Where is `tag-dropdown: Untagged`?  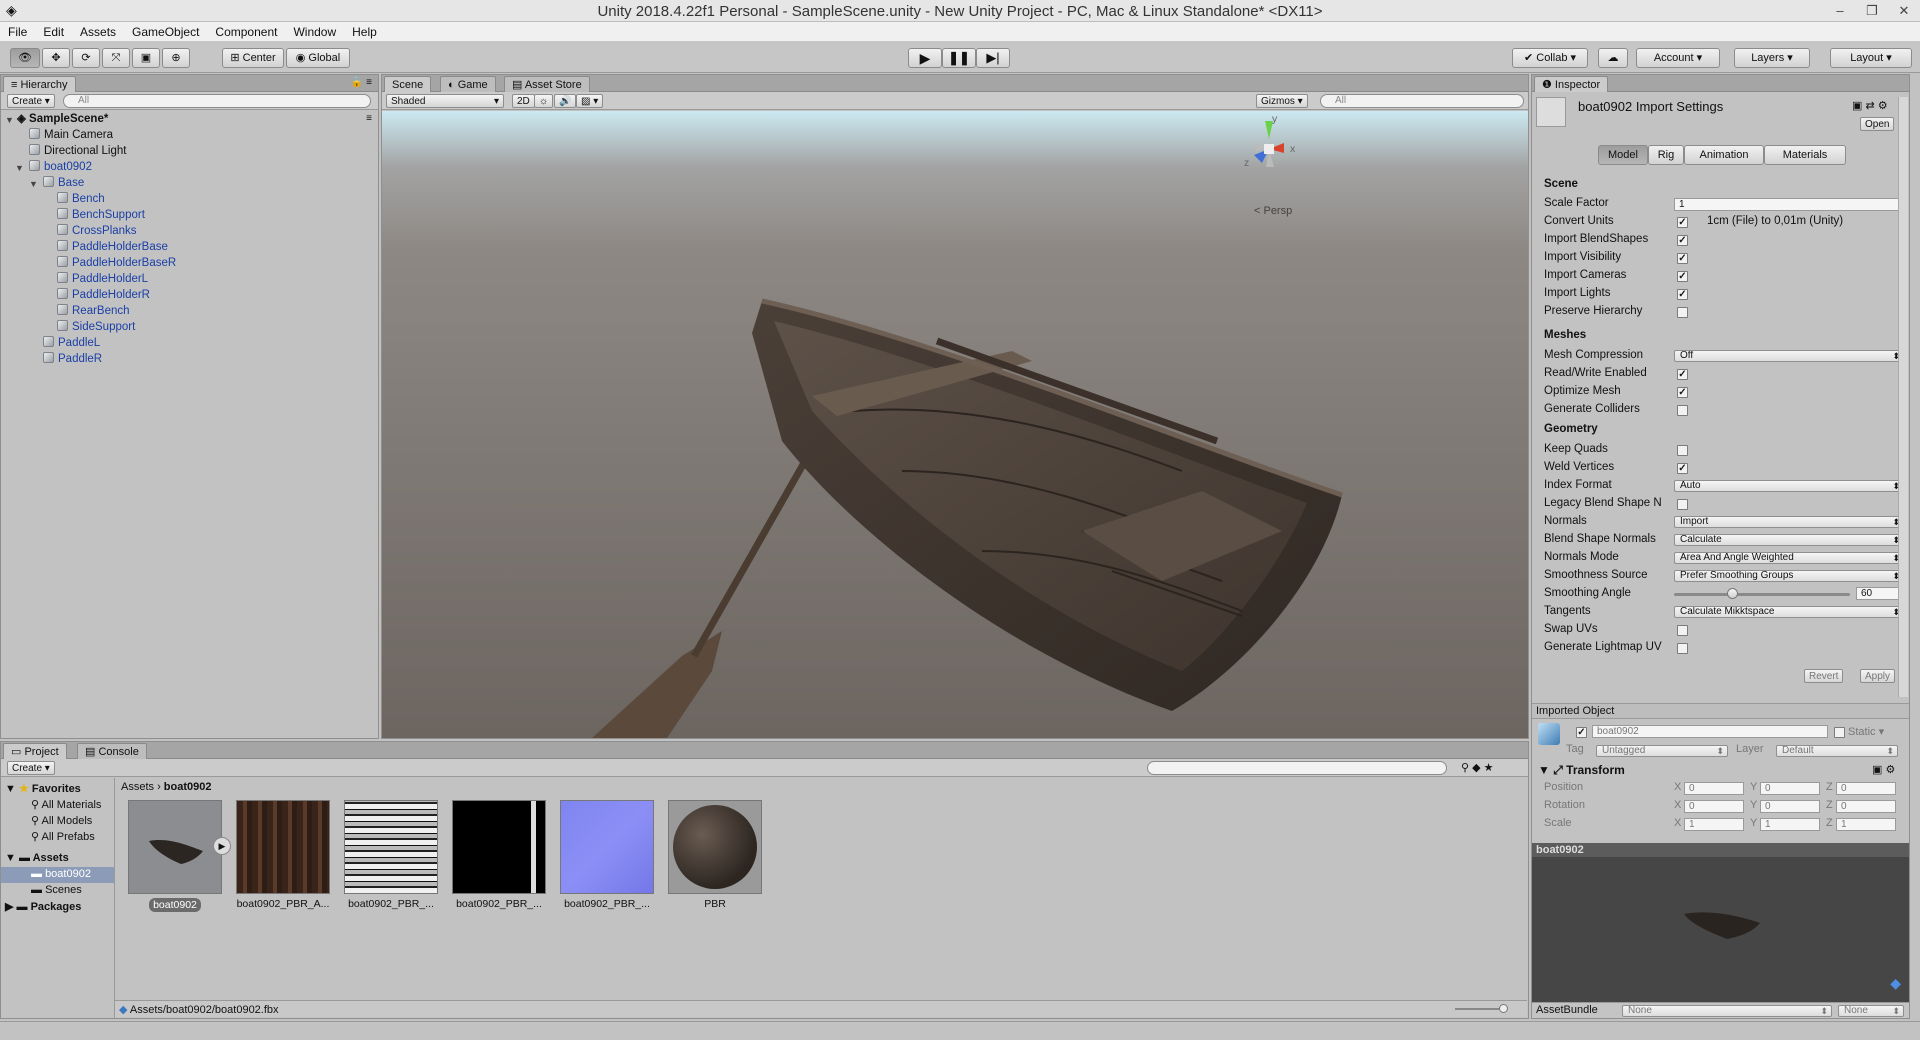
tag-dropdown: Untagged is located at coordinates (1662, 751).